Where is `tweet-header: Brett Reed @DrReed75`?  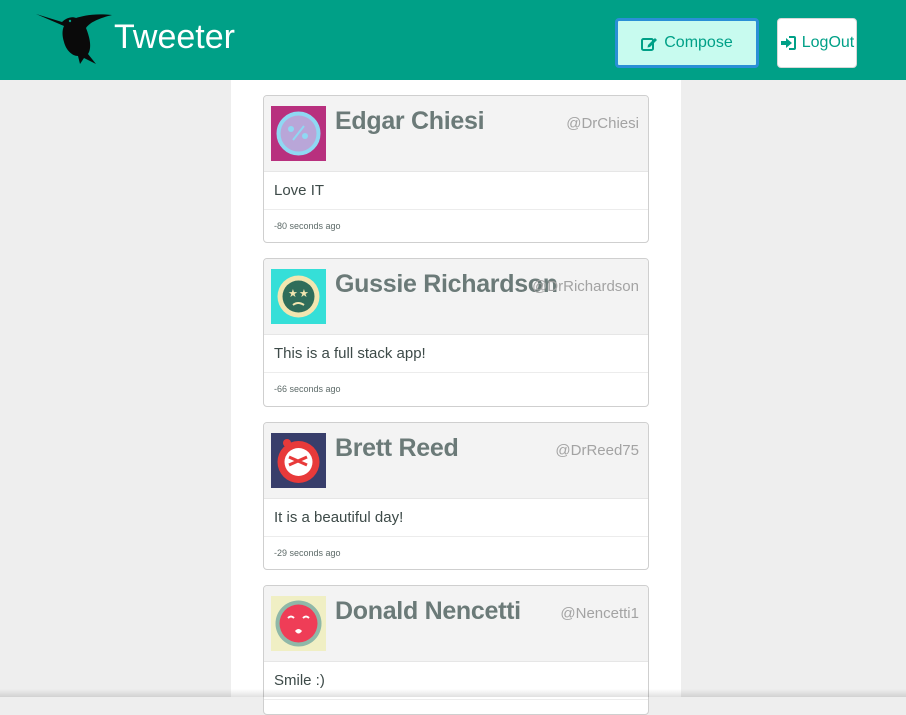
tweet-header: Brett Reed @DrReed75 is located at coordinates (456, 461).